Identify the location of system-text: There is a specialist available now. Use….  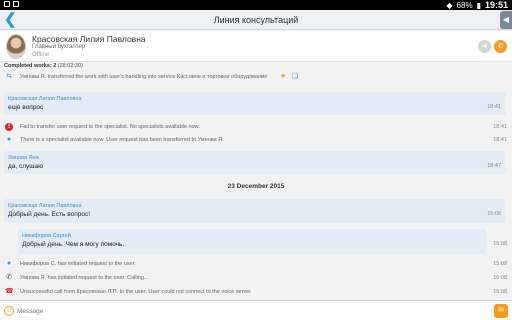
(122, 140).